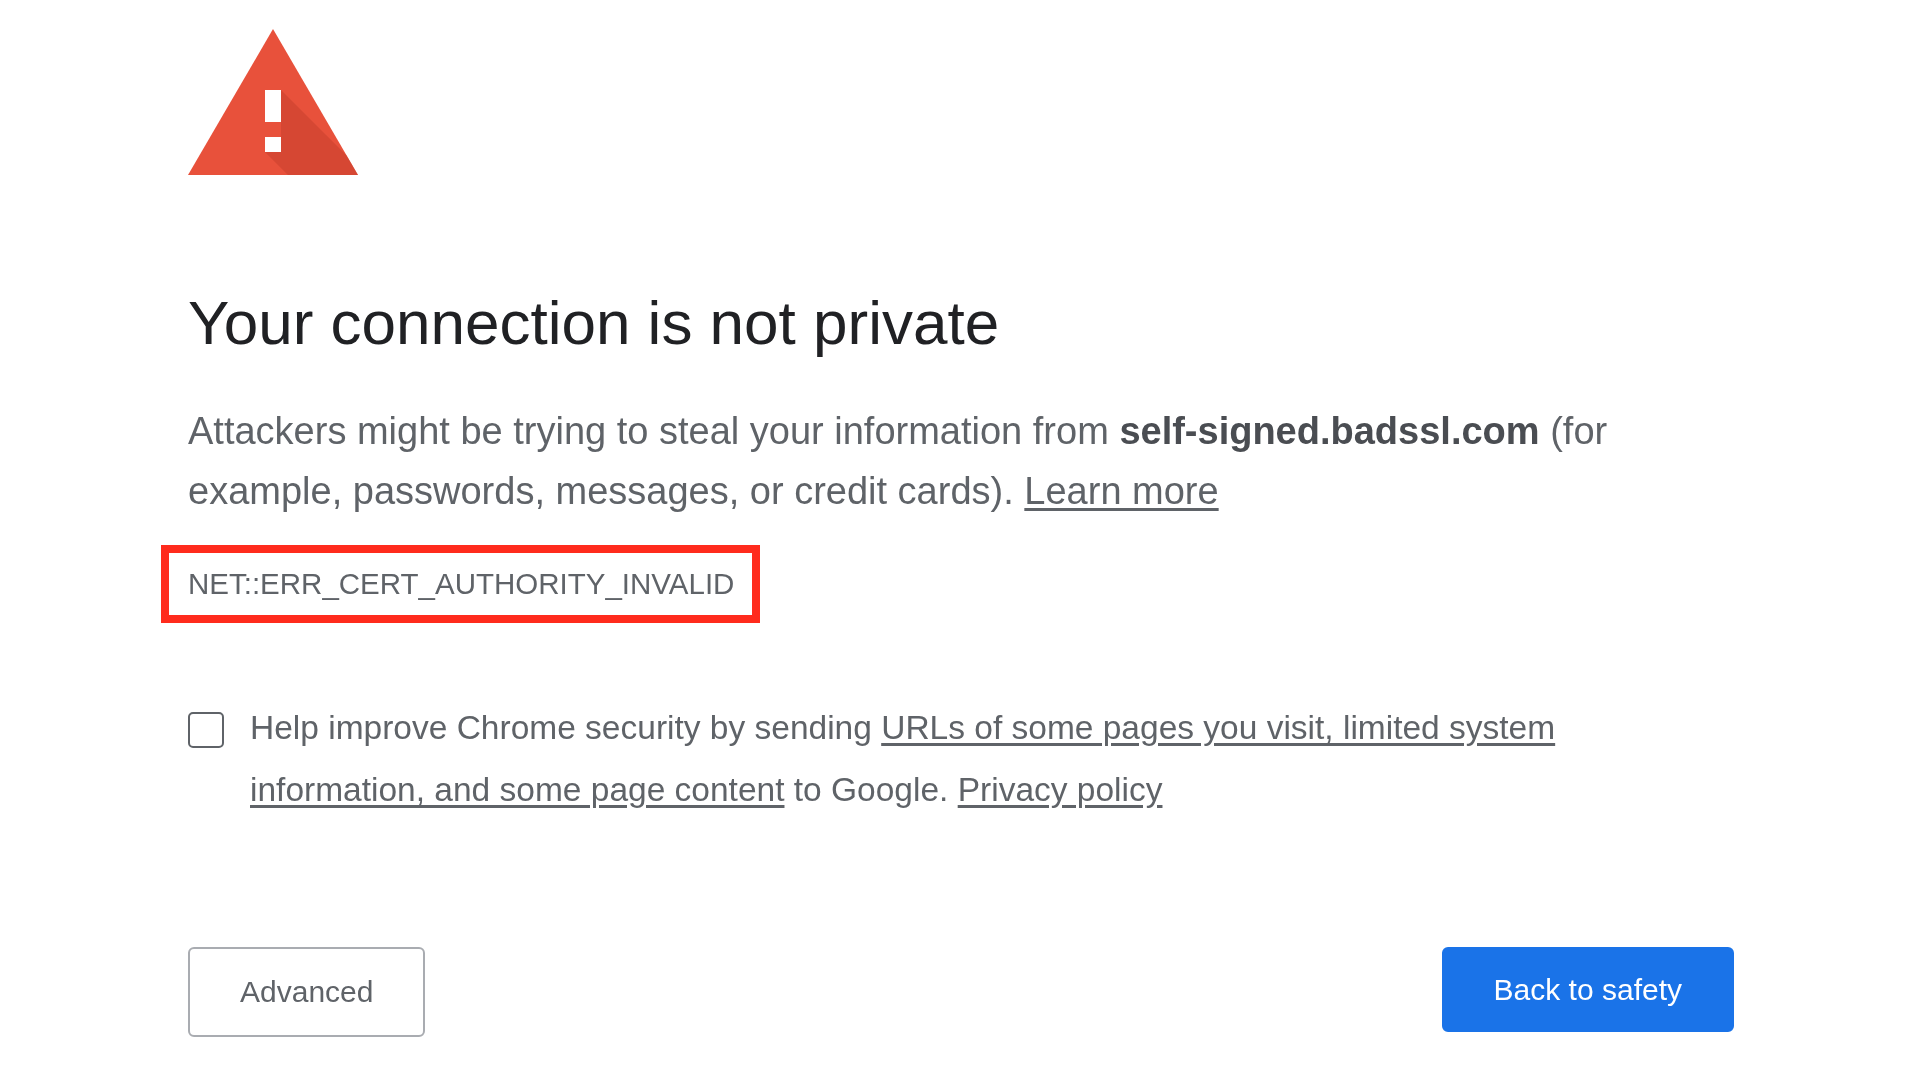  I want to click on opt-in-text: Help improve Chrome security by sending URLs of some pages you visit, limited system information, and some page content to Google. Privacy policy, so click(903, 759).